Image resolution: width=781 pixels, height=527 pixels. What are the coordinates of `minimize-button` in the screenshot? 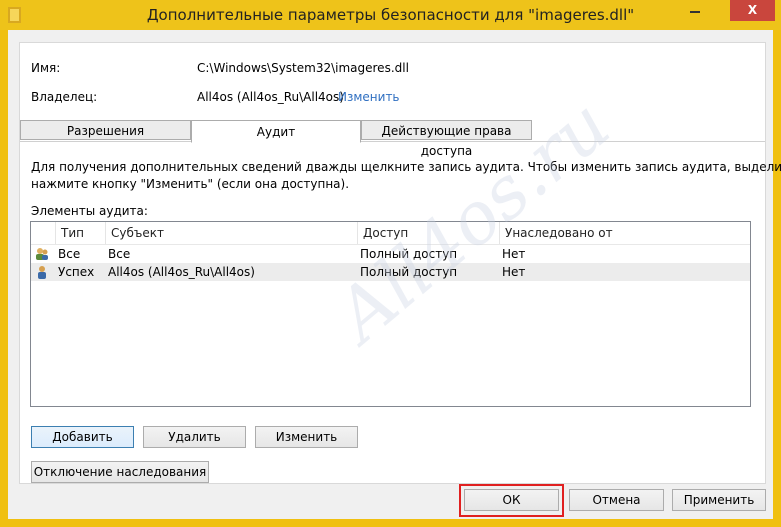 It's located at (695, 10).